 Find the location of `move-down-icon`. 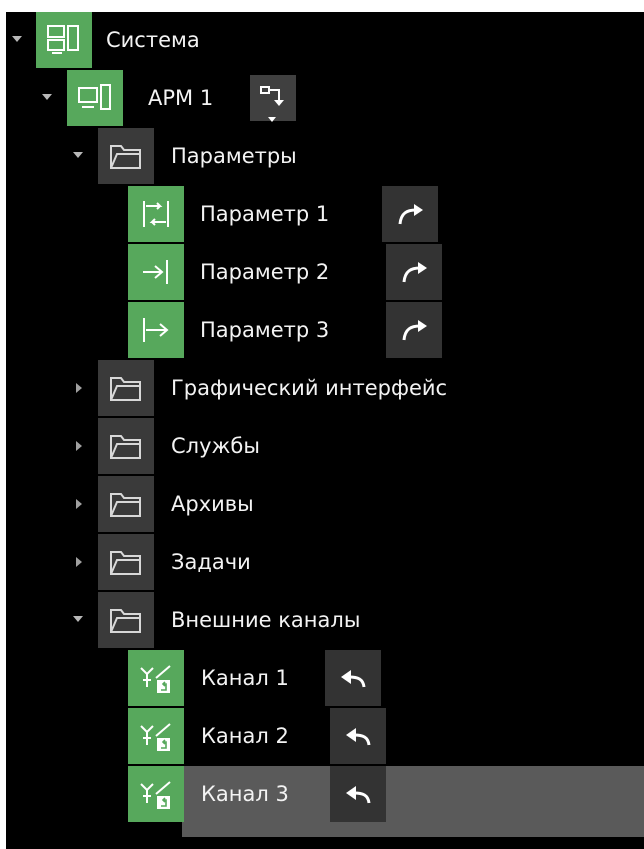

move-down-icon is located at coordinates (272, 96).